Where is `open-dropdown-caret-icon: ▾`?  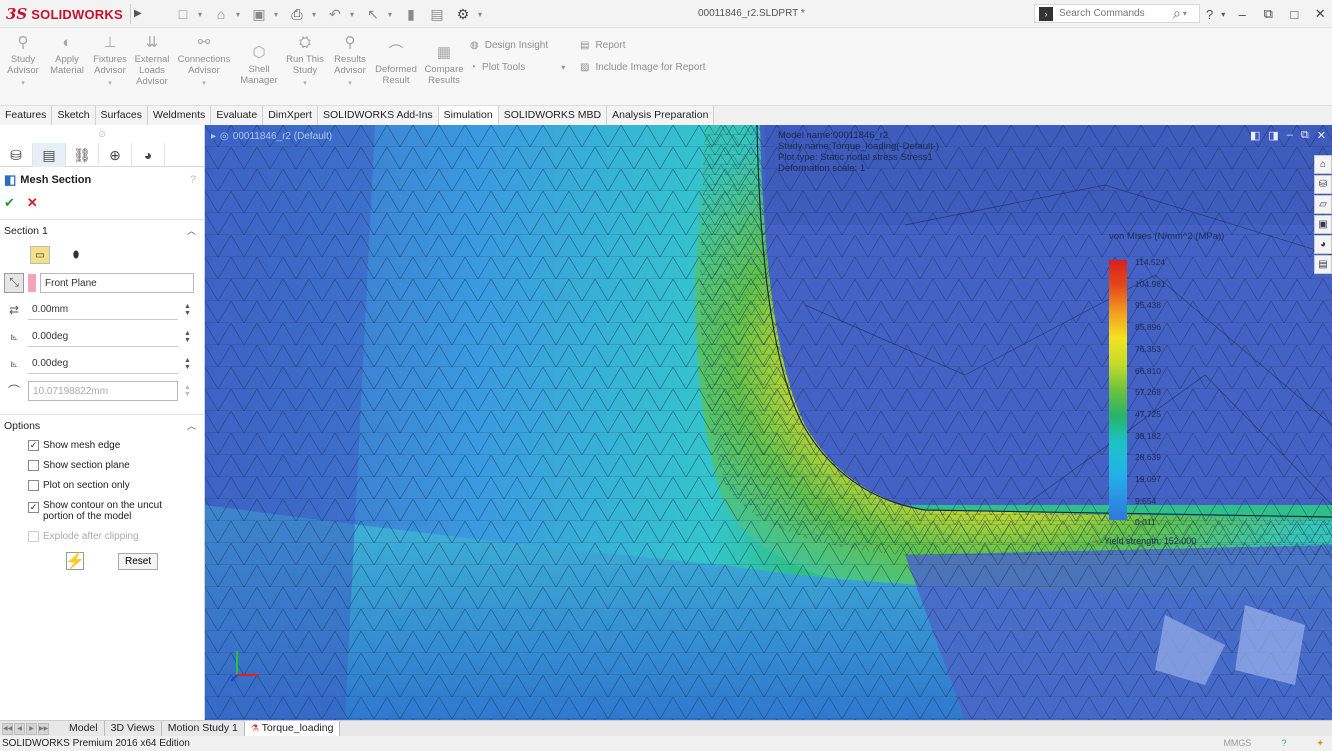
open-dropdown-caret-icon: ▾ is located at coordinates (240, 14).